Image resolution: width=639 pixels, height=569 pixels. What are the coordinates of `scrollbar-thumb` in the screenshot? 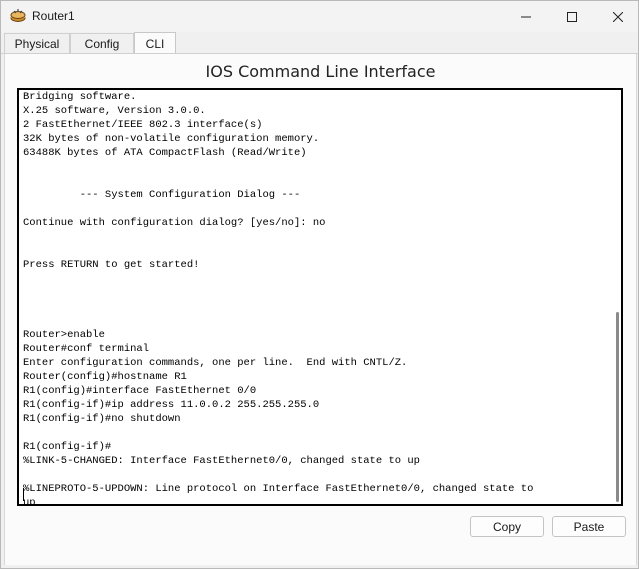 It's located at (617, 407).